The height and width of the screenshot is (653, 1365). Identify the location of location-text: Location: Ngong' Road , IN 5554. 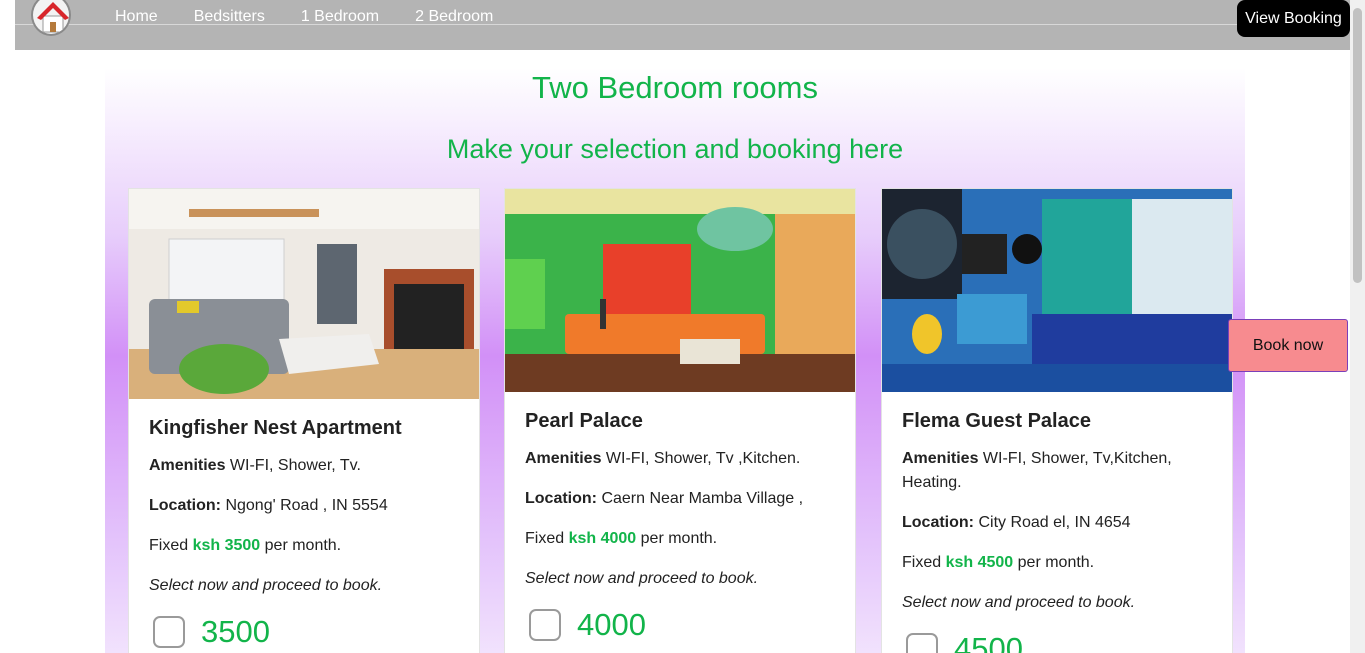
(304, 506).